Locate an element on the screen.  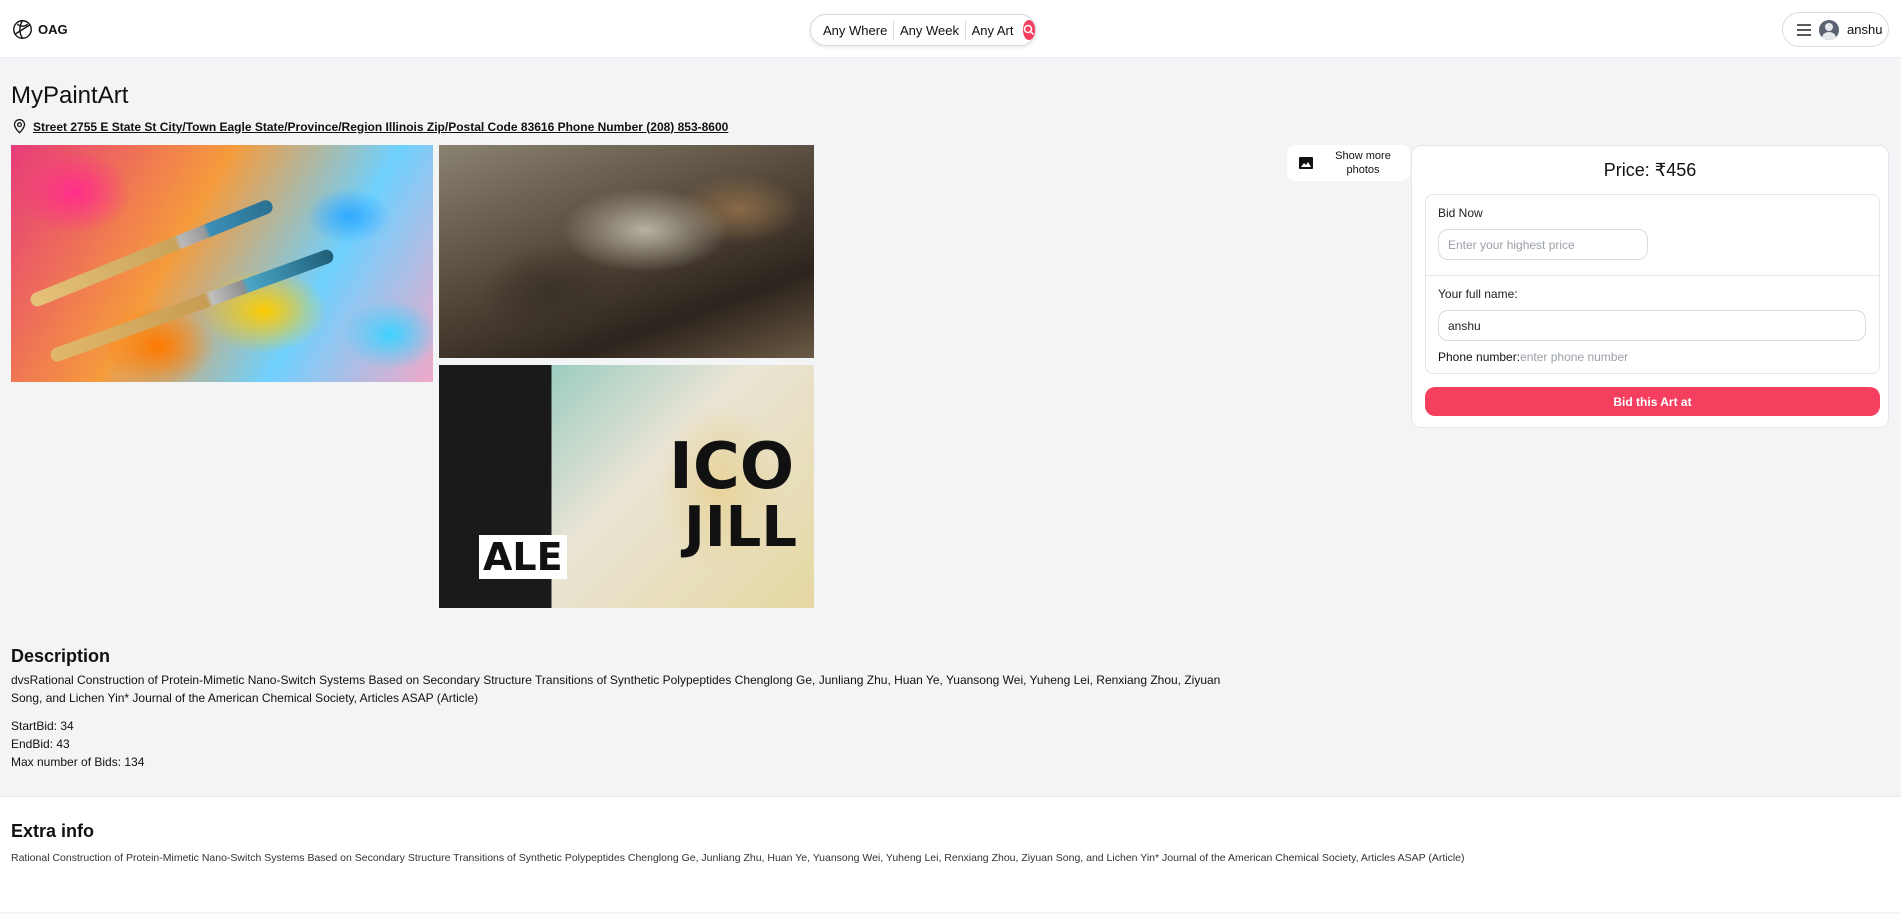
search-location: Any Where is located at coordinates (858, 30).